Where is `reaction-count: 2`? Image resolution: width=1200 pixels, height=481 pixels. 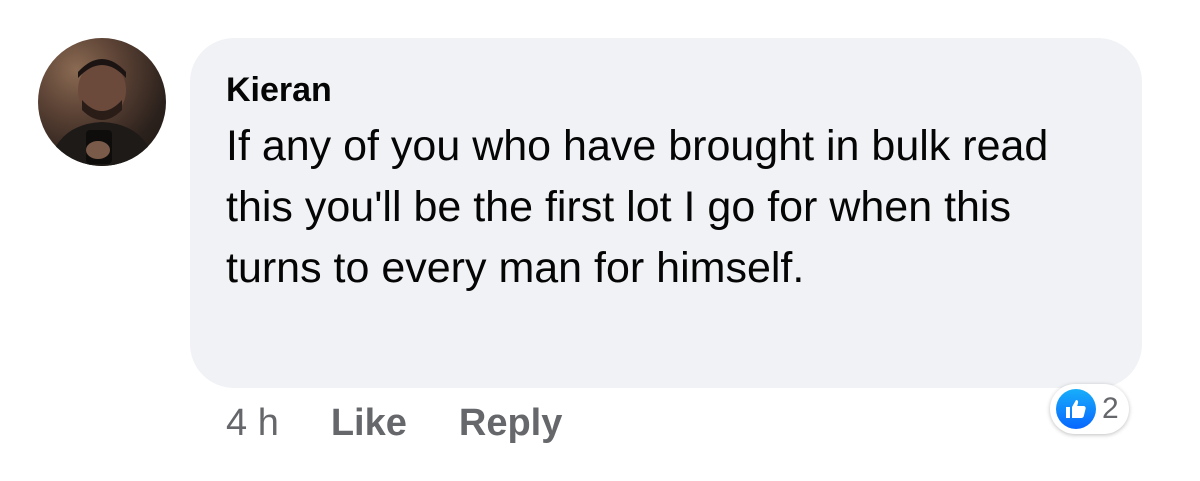
reaction-count: 2 is located at coordinates (1110, 408).